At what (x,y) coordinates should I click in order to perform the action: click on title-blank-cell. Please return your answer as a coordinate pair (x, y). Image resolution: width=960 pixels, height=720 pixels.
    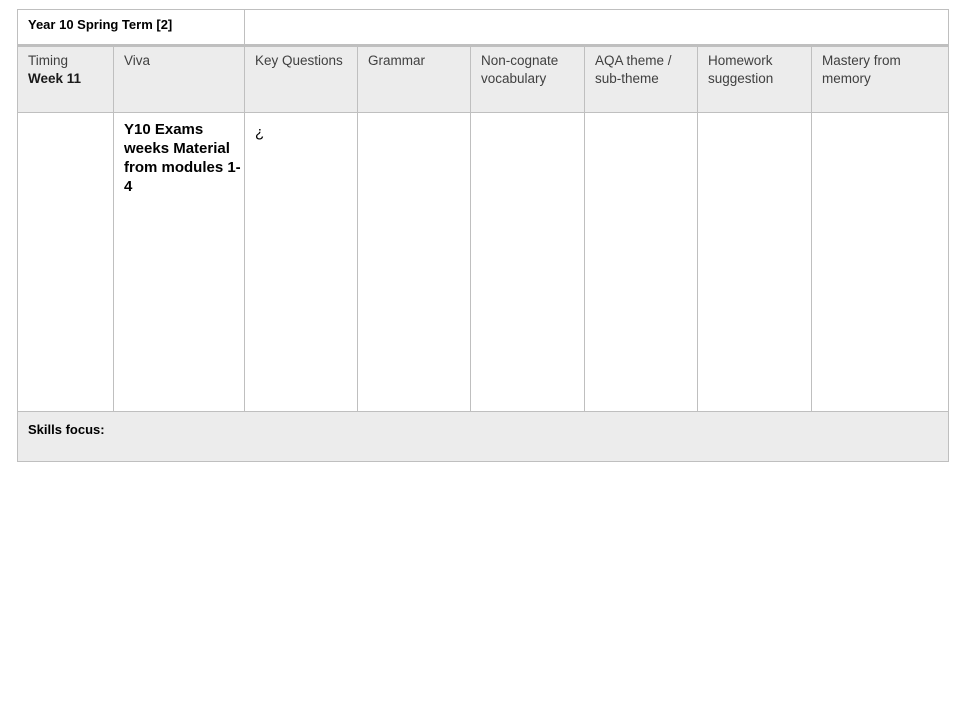
    Looking at the image, I should click on (597, 28).